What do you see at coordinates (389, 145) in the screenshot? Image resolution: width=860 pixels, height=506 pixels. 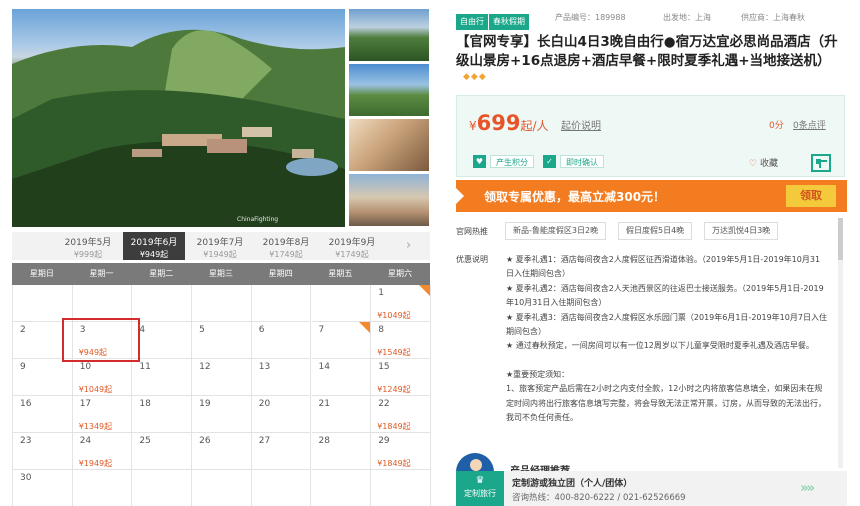 I see `thumbnail-lobby` at bounding box center [389, 145].